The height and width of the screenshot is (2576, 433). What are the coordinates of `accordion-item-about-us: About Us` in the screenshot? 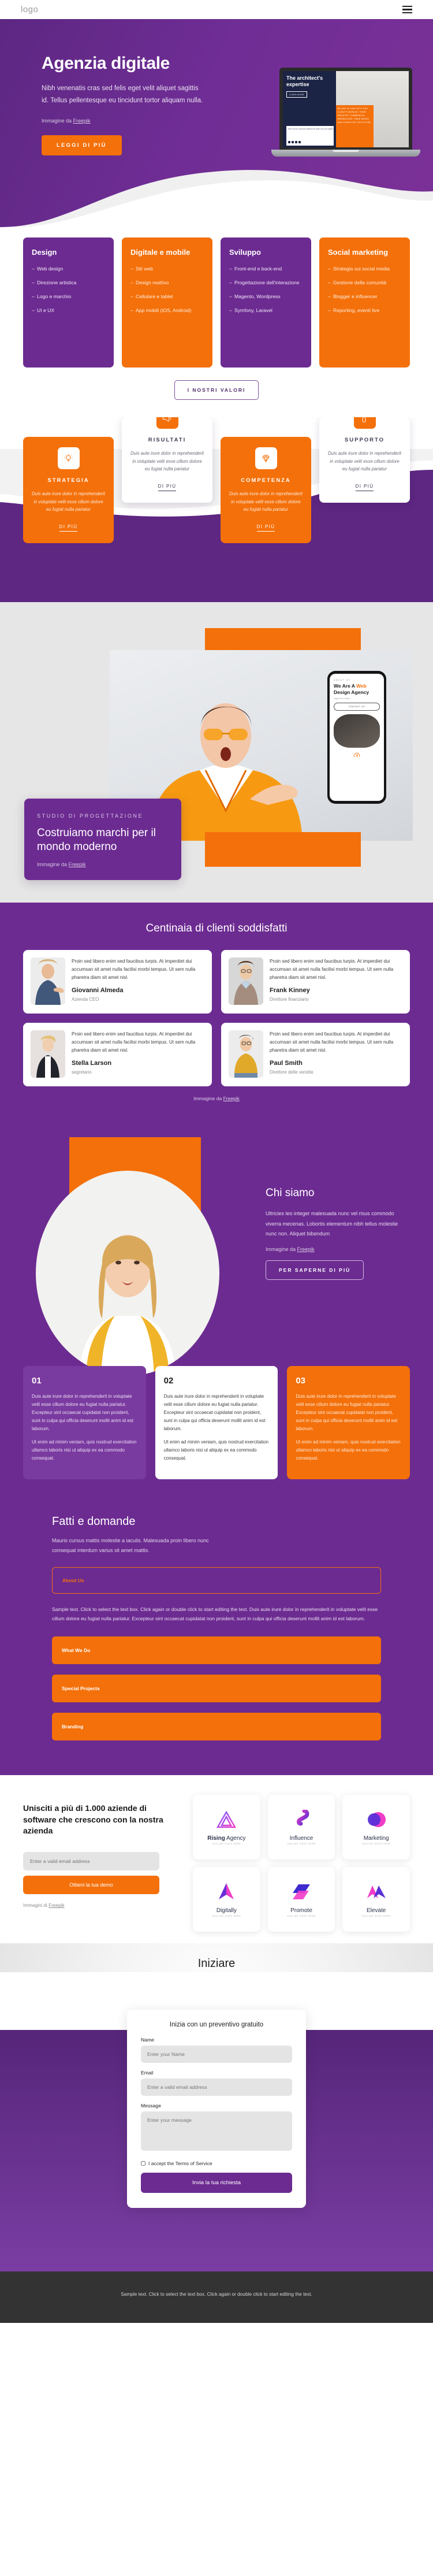 It's located at (216, 1581).